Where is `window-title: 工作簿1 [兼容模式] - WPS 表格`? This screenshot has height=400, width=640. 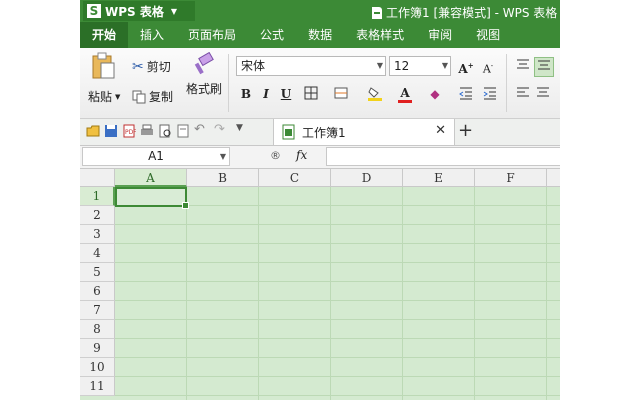 window-title: 工作簿1 [兼容模式] - WPS 表格 is located at coordinates (464, 12).